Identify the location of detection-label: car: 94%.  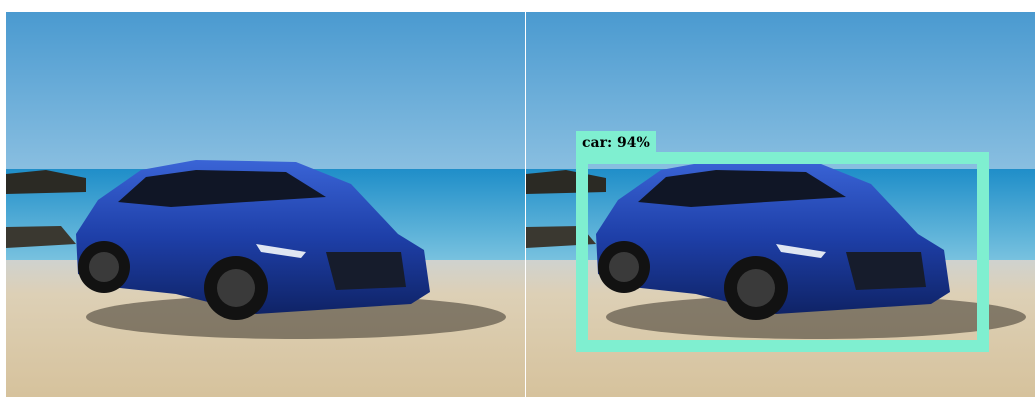
(616, 143).